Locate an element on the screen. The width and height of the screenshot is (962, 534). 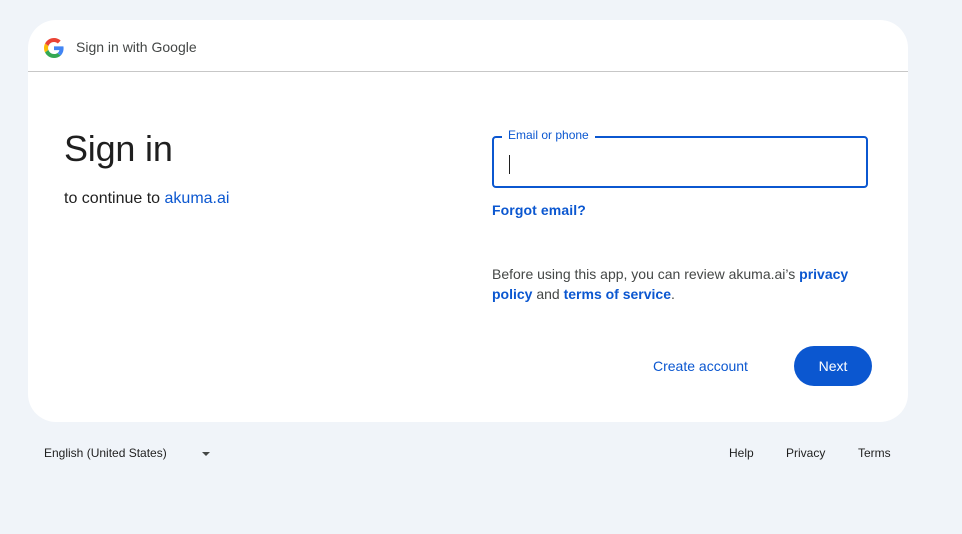
chevron-down-icon is located at coordinates (206, 454).